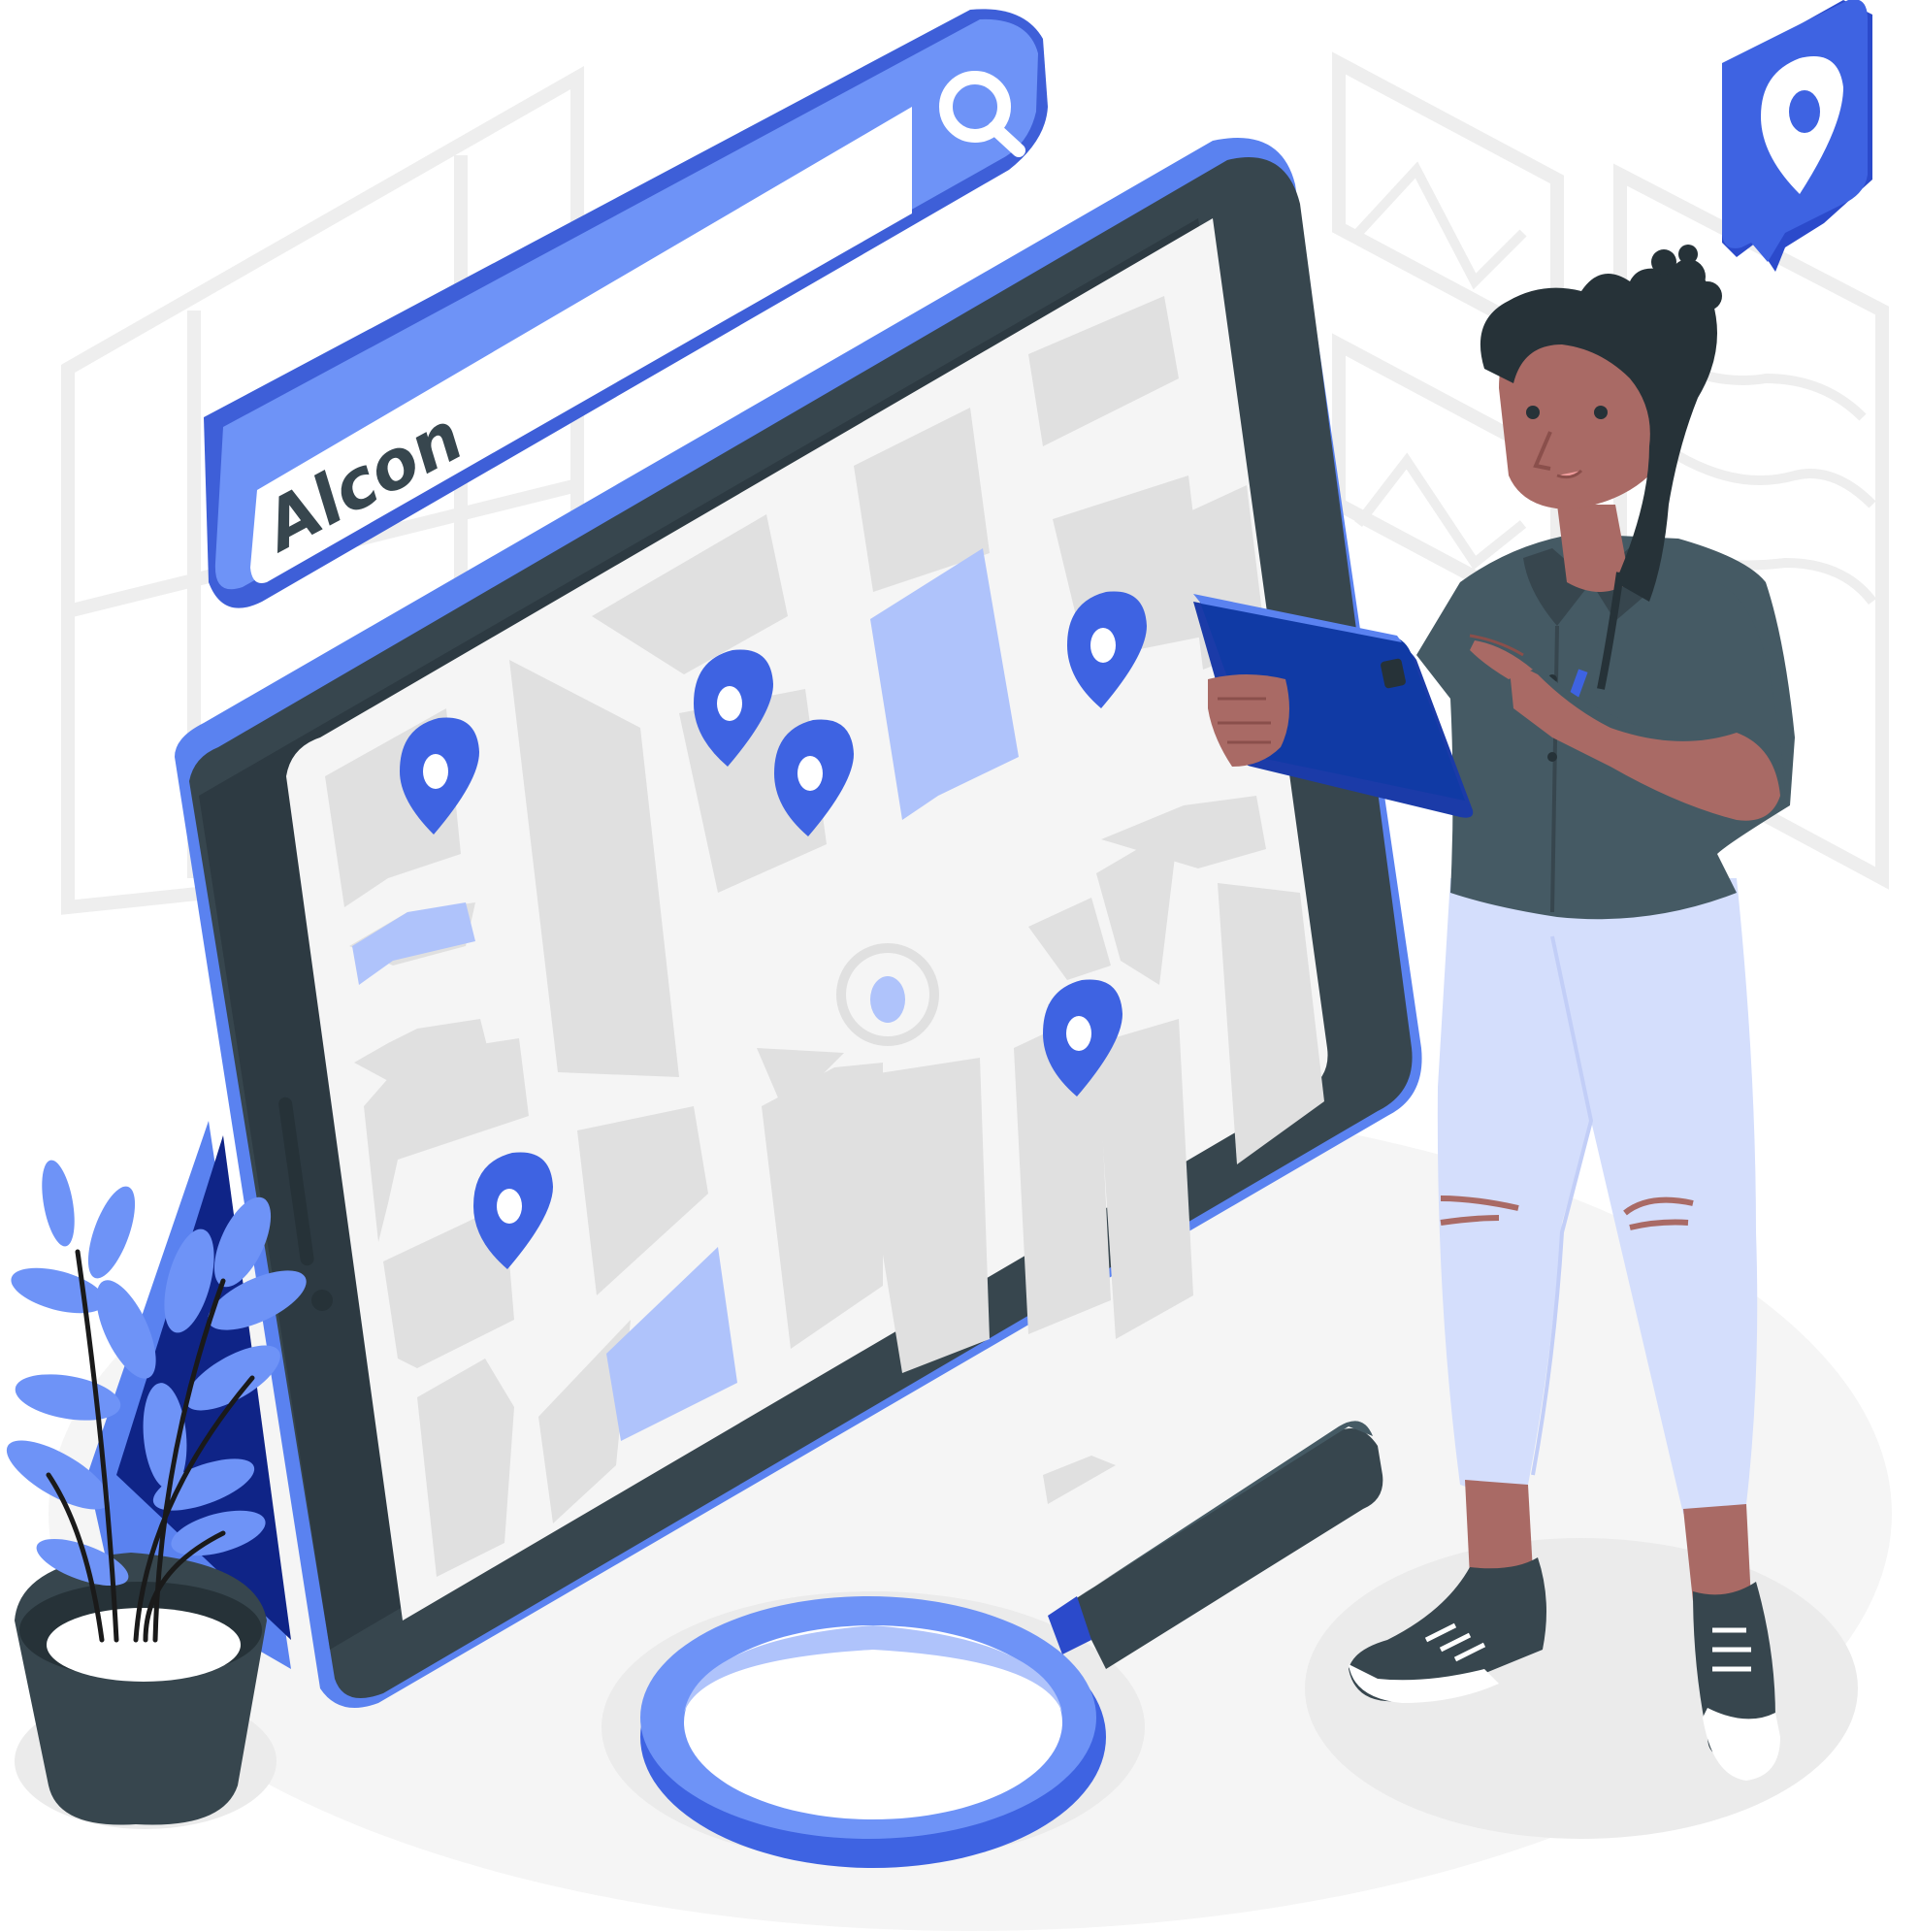 This screenshot has width=1919, height=1932. Describe the element at coordinates (887, 994) in the screenshot. I see `roundabout` at that location.